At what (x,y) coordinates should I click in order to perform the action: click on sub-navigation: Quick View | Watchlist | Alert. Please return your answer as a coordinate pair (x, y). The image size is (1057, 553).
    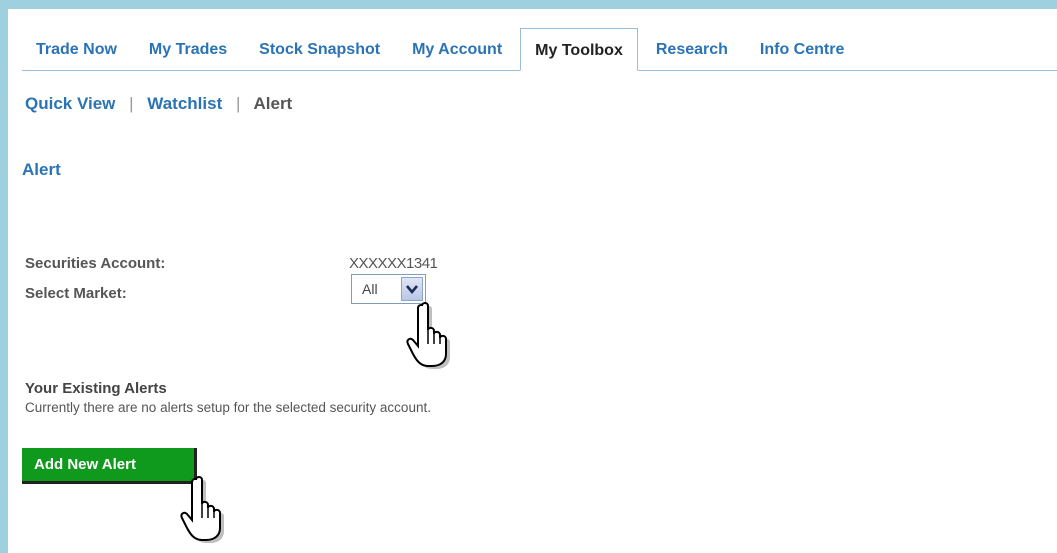
    Looking at the image, I should click on (158, 104).